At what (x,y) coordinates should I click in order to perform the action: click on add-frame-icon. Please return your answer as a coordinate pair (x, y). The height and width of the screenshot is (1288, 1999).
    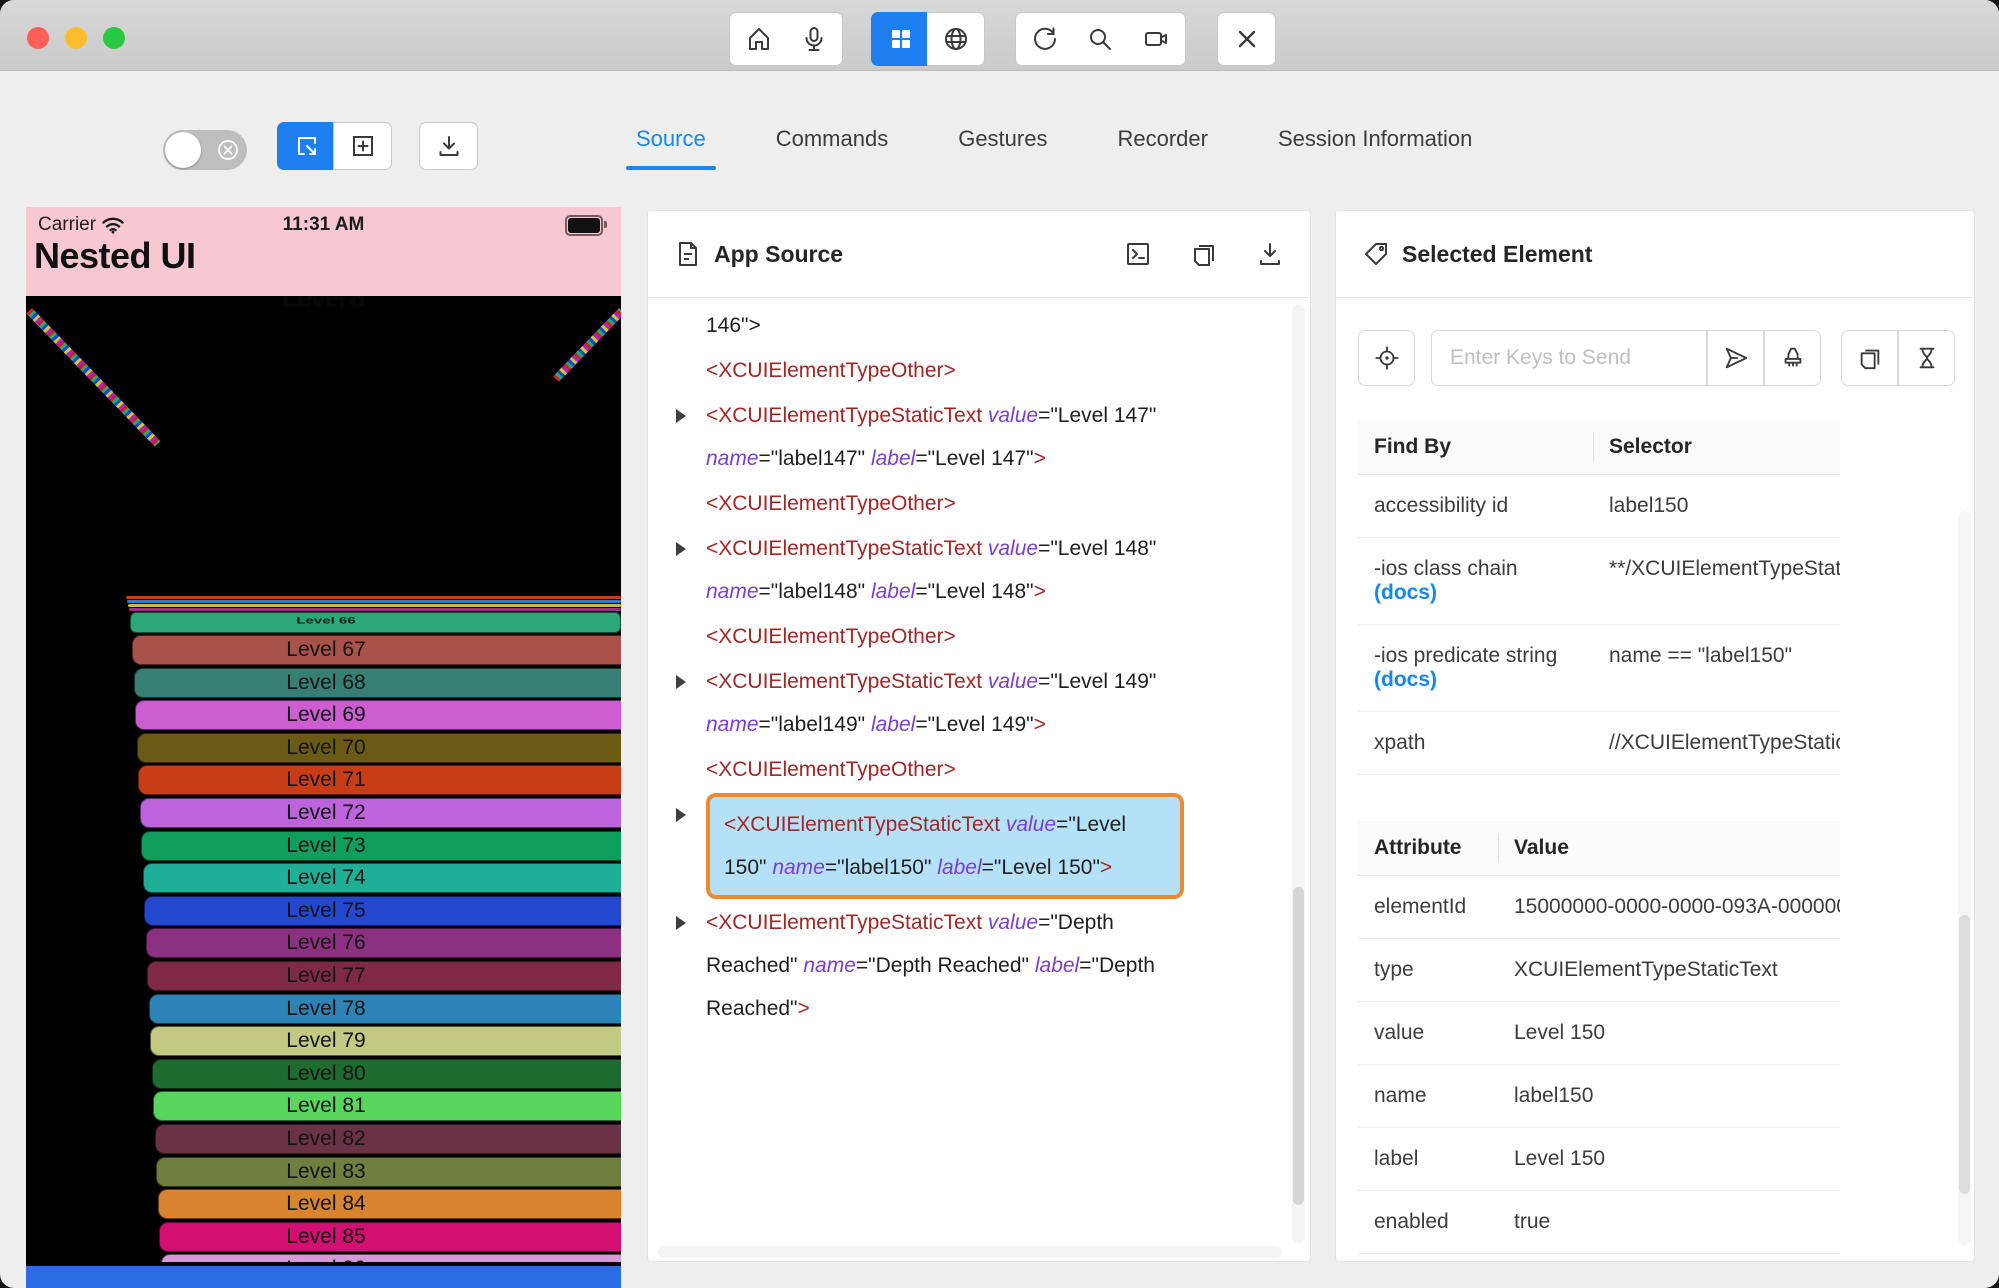
    Looking at the image, I should click on (362, 146).